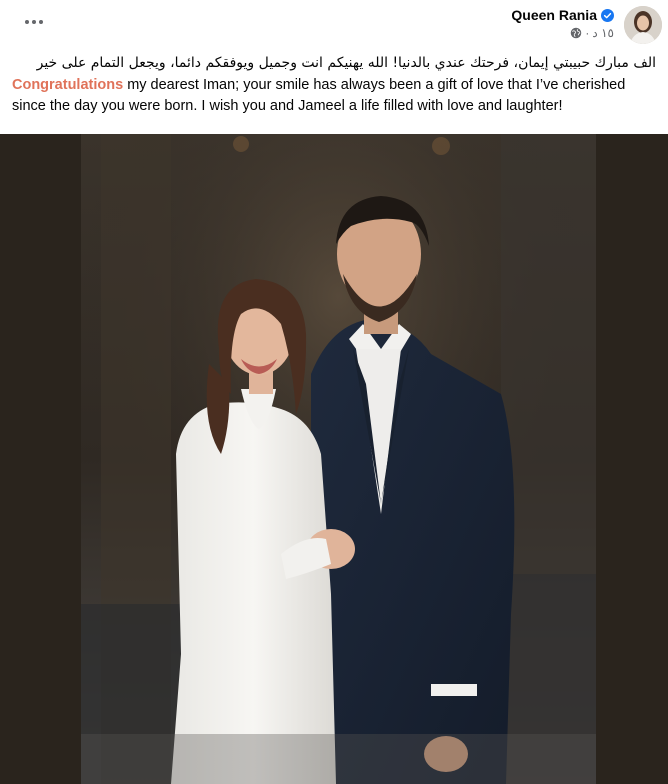 This screenshot has height=784, width=668. Describe the element at coordinates (603, 33) in the screenshot. I see `post-time: ١٥ د` at that location.